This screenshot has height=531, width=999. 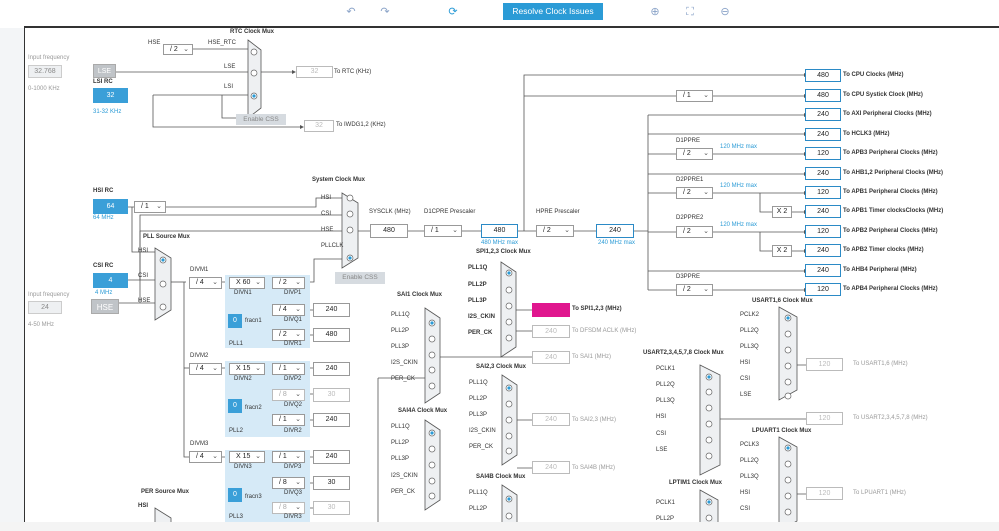 What do you see at coordinates (331, 335) in the screenshot?
I see `pll1-divr-output: 480` at bounding box center [331, 335].